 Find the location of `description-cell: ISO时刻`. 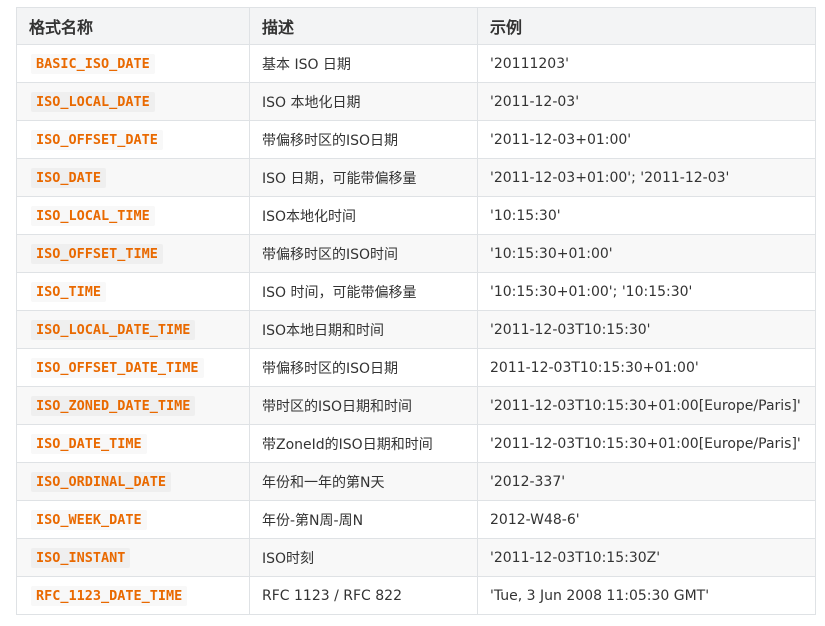

description-cell: ISO时刻 is located at coordinates (363, 557).